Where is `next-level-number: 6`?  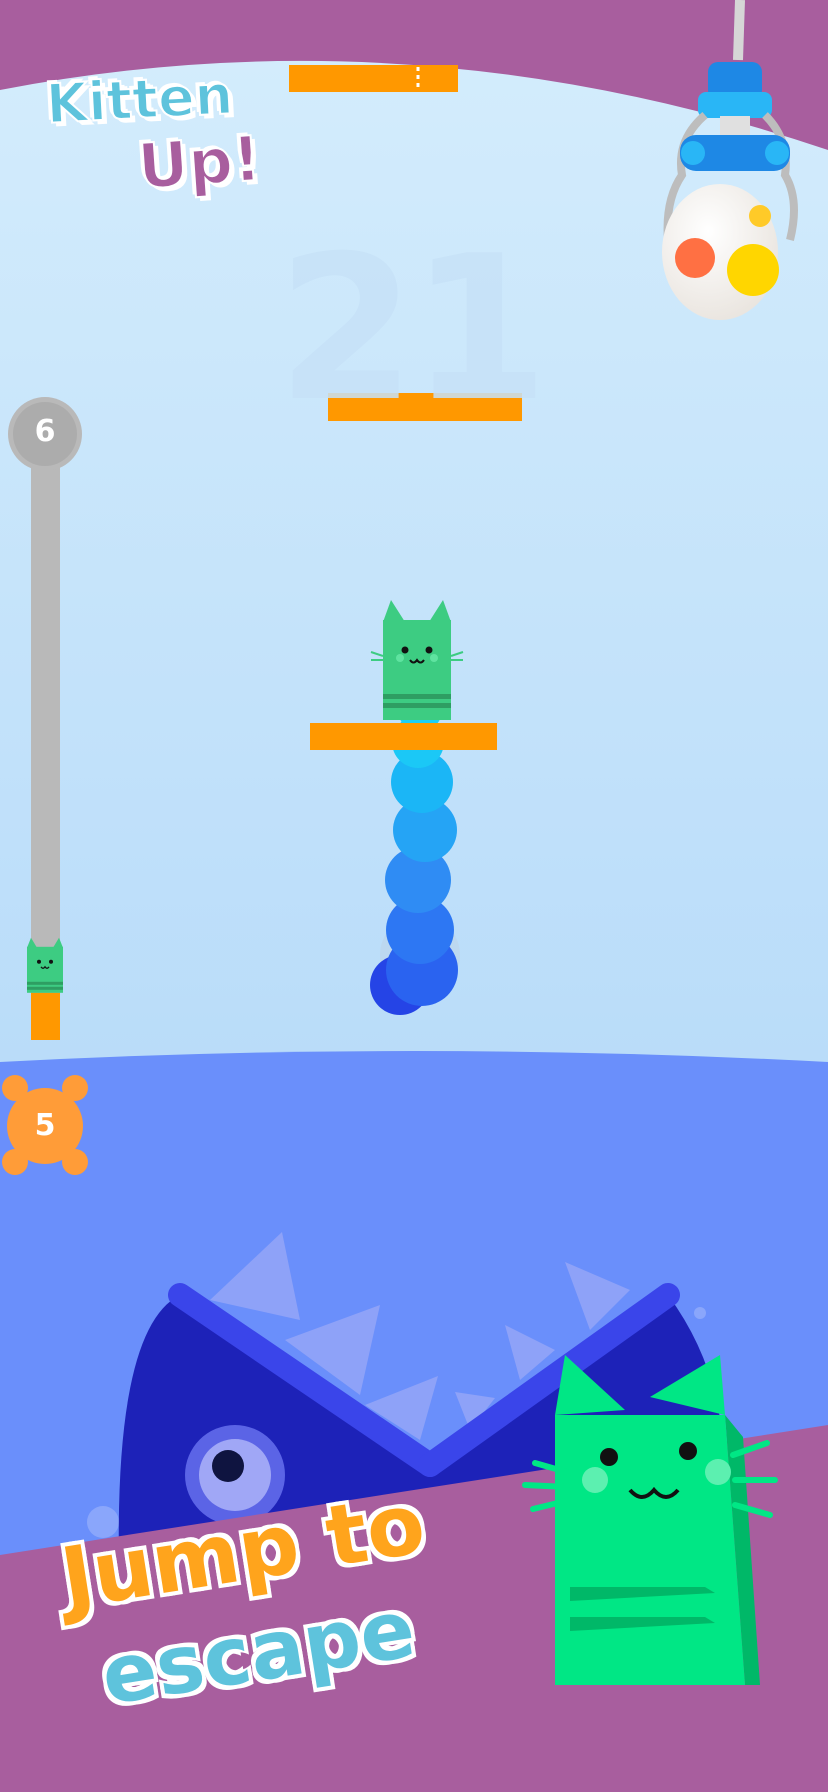 next-level-number: 6 is located at coordinates (45, 431).